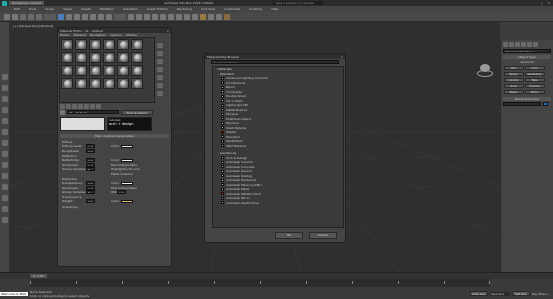  I want to click on render-icon, so click(227, 16).